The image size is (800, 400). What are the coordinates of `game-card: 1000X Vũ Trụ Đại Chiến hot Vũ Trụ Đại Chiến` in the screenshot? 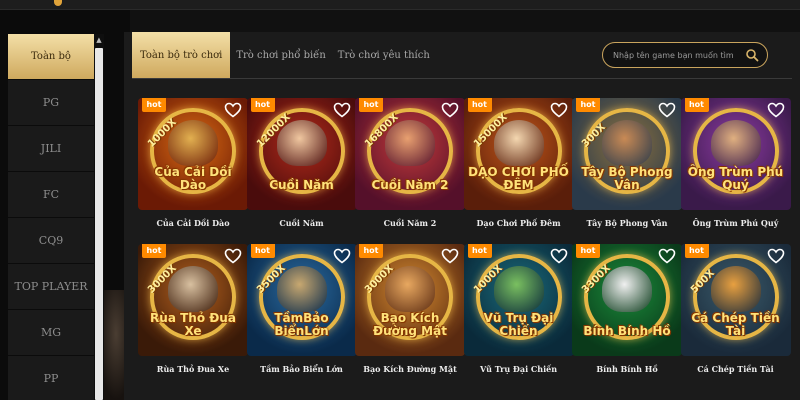 It's located at (518, 309).